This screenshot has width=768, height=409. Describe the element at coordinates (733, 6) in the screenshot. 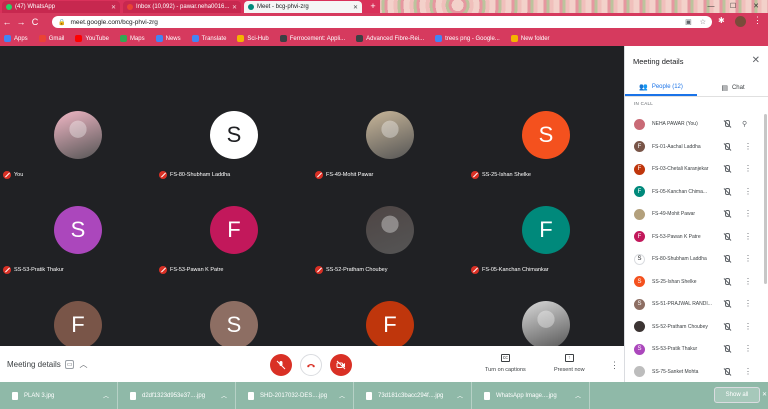

I see `maximize-button: ☐` at that location.